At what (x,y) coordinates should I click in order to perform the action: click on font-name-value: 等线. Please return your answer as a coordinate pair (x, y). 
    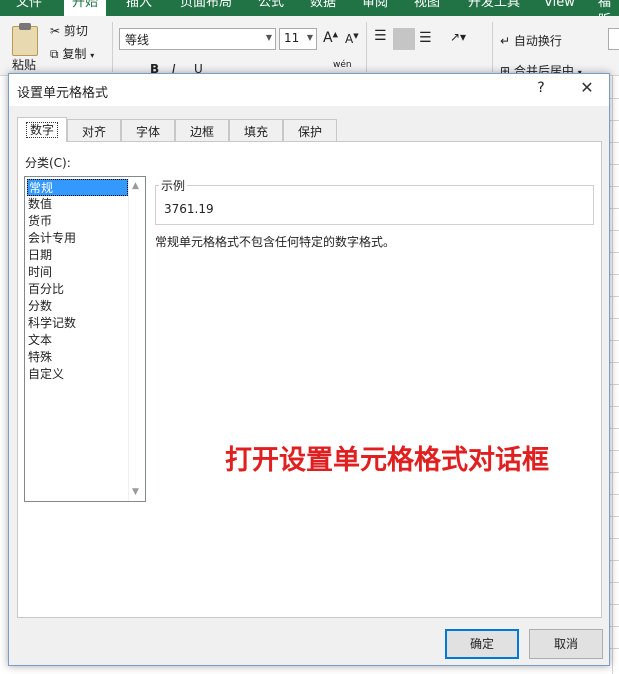
    Looking at the image, I should click on (137, 40).